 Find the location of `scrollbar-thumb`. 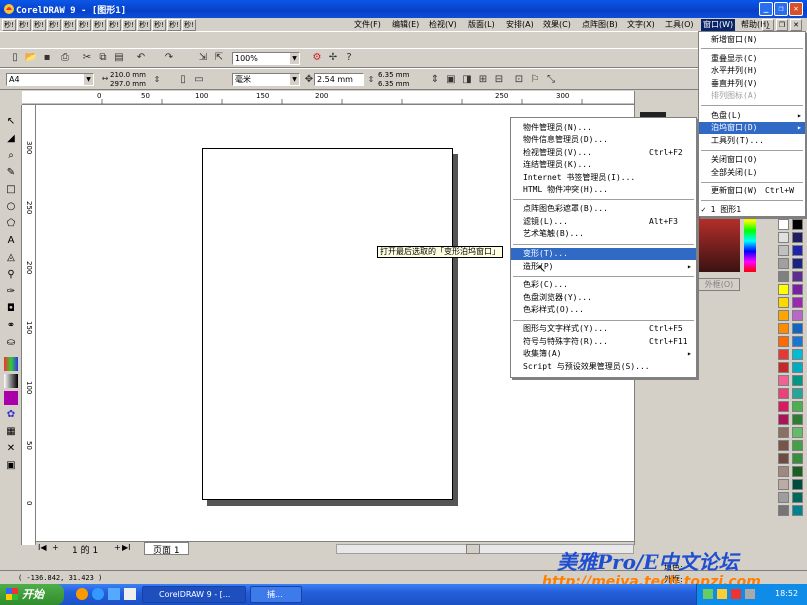

scrollbar-thumb is located at coordinates (473, 549).